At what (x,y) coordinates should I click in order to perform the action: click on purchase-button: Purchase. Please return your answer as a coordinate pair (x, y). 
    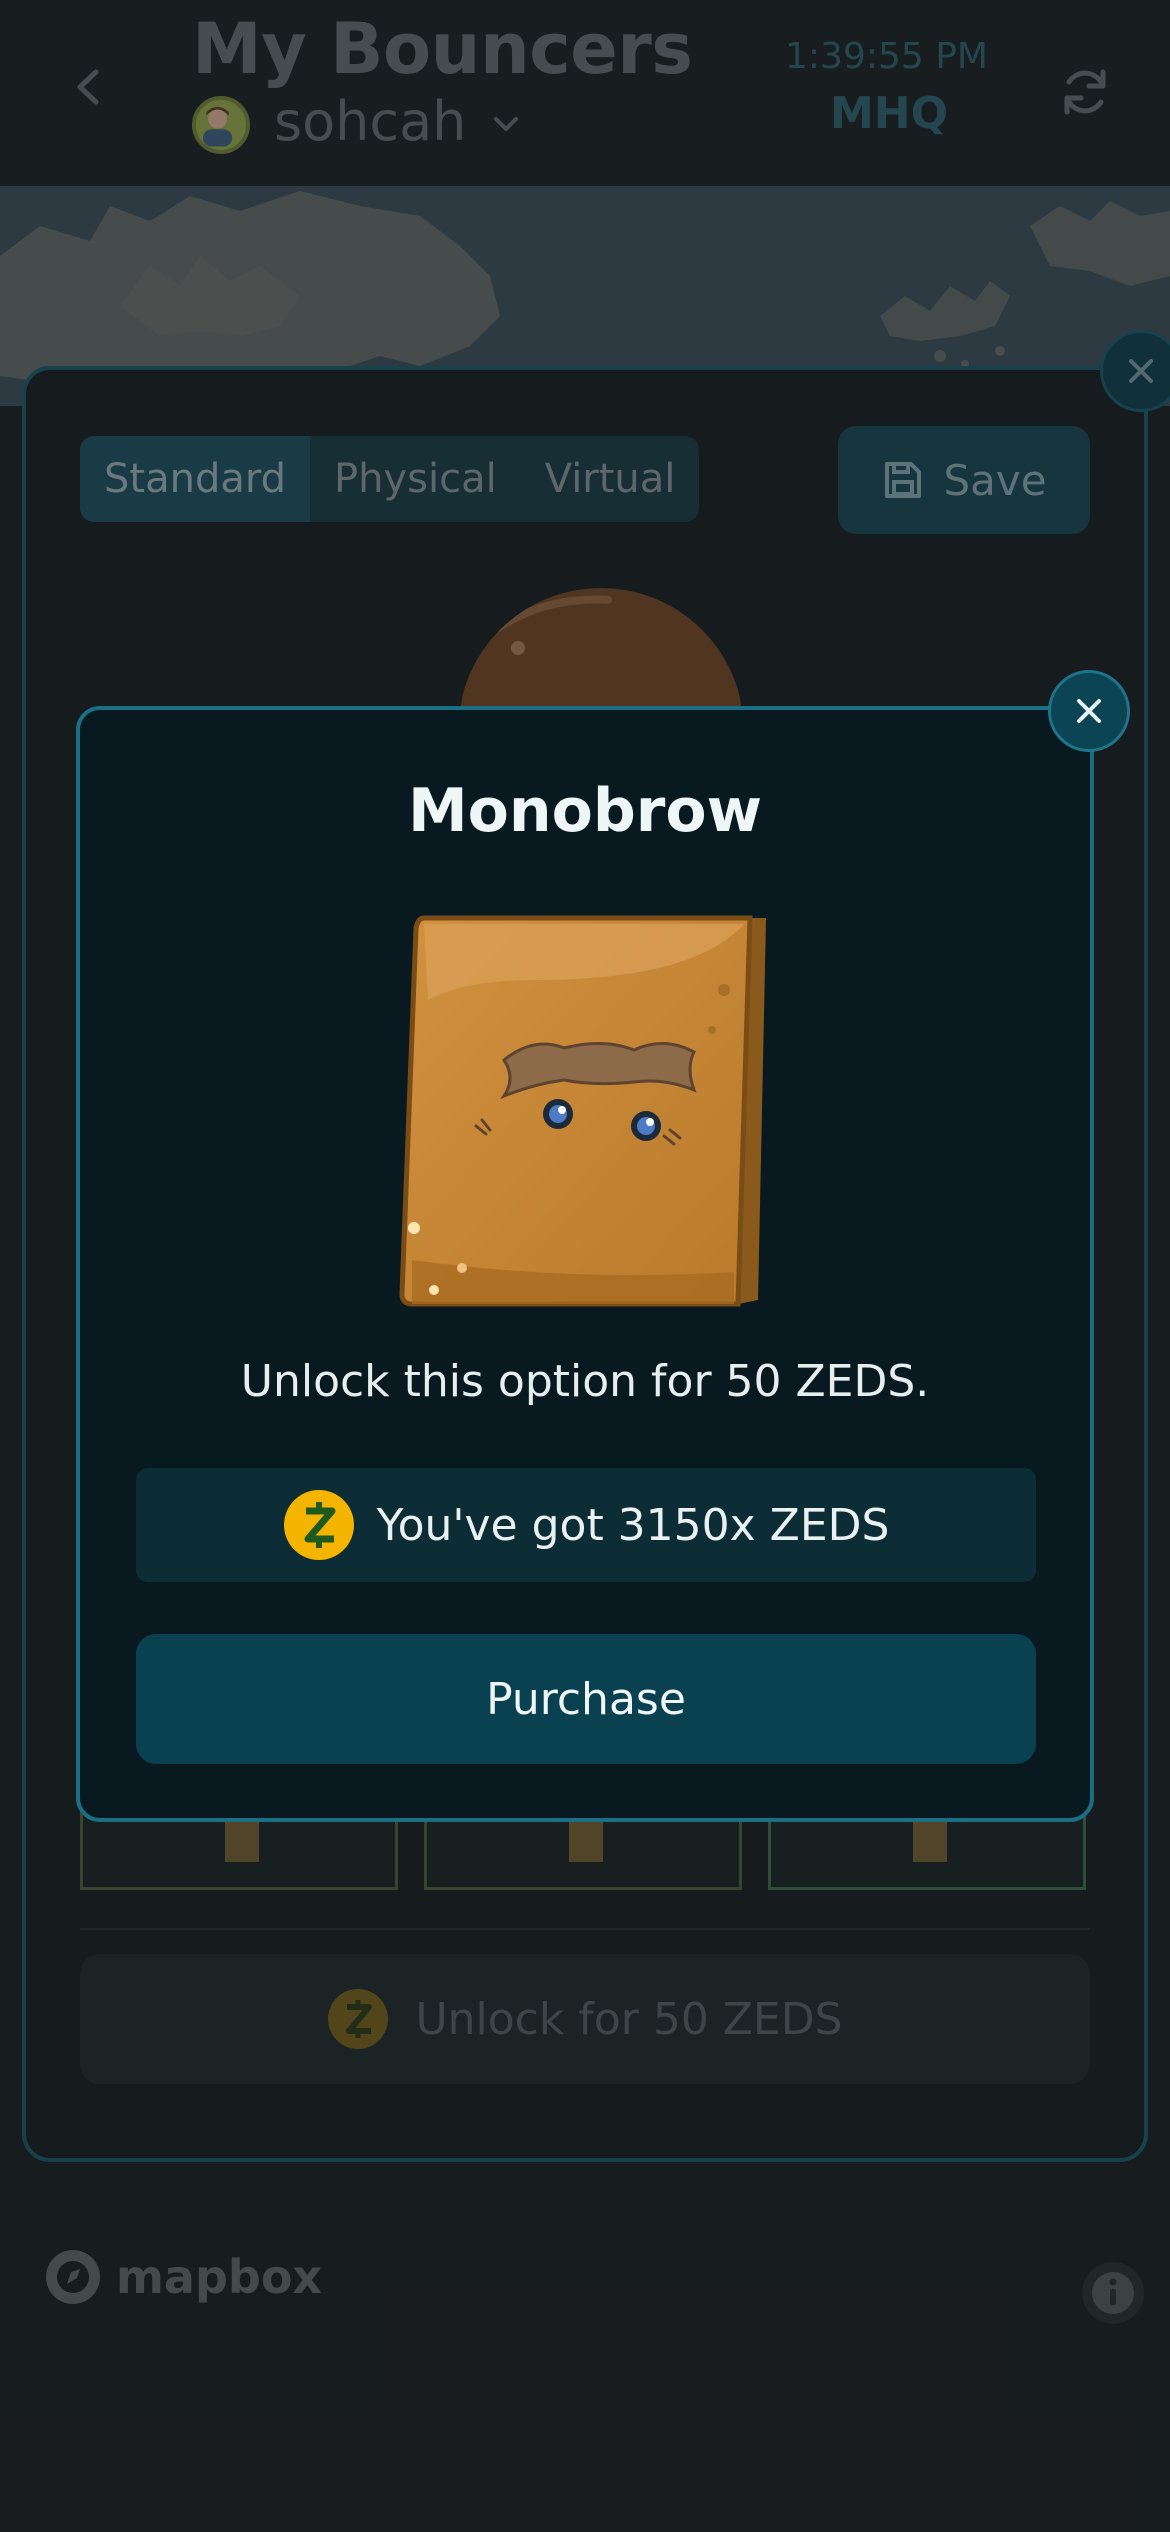
    Looking at the image, I should click on (586, 1699).